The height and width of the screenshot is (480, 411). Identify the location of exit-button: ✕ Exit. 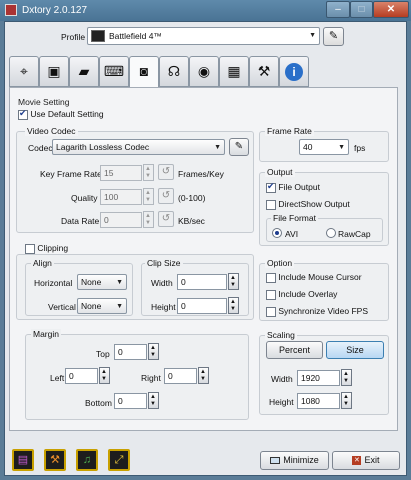
(366, 460).